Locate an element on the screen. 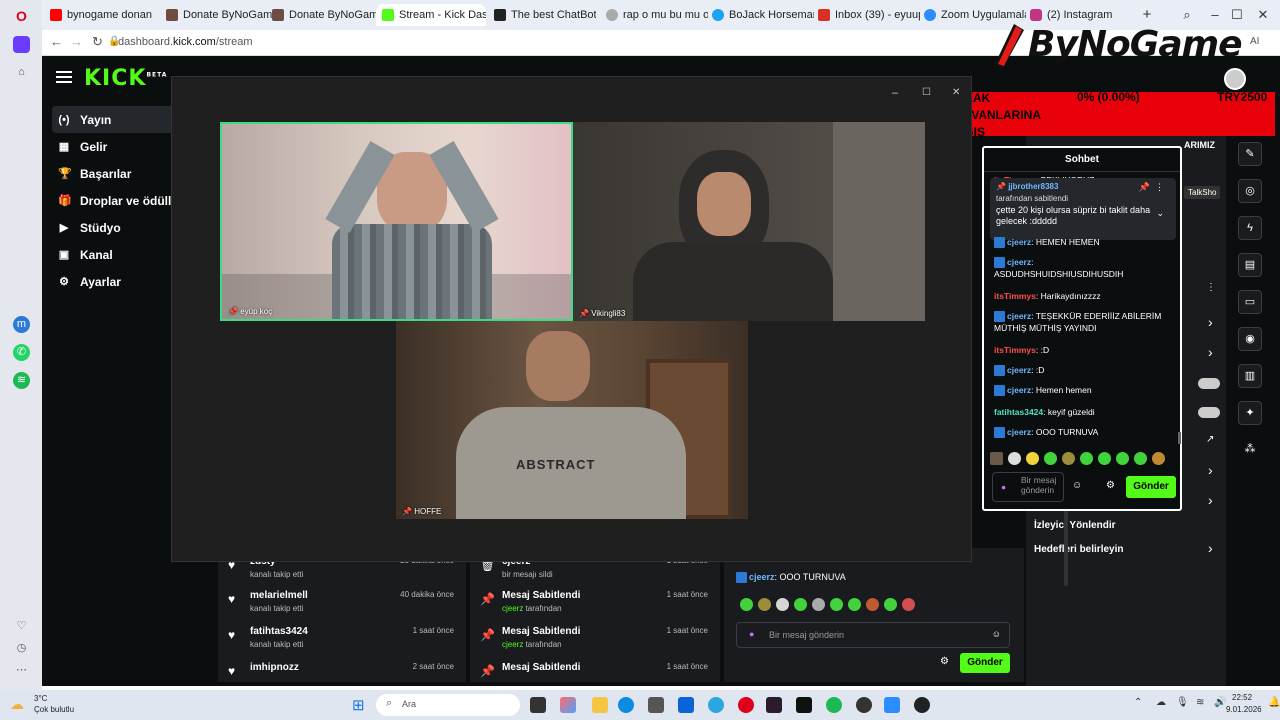  browser-tab: Inbox (39) - eyuupkooc1 is located at coordinates (866, 15).